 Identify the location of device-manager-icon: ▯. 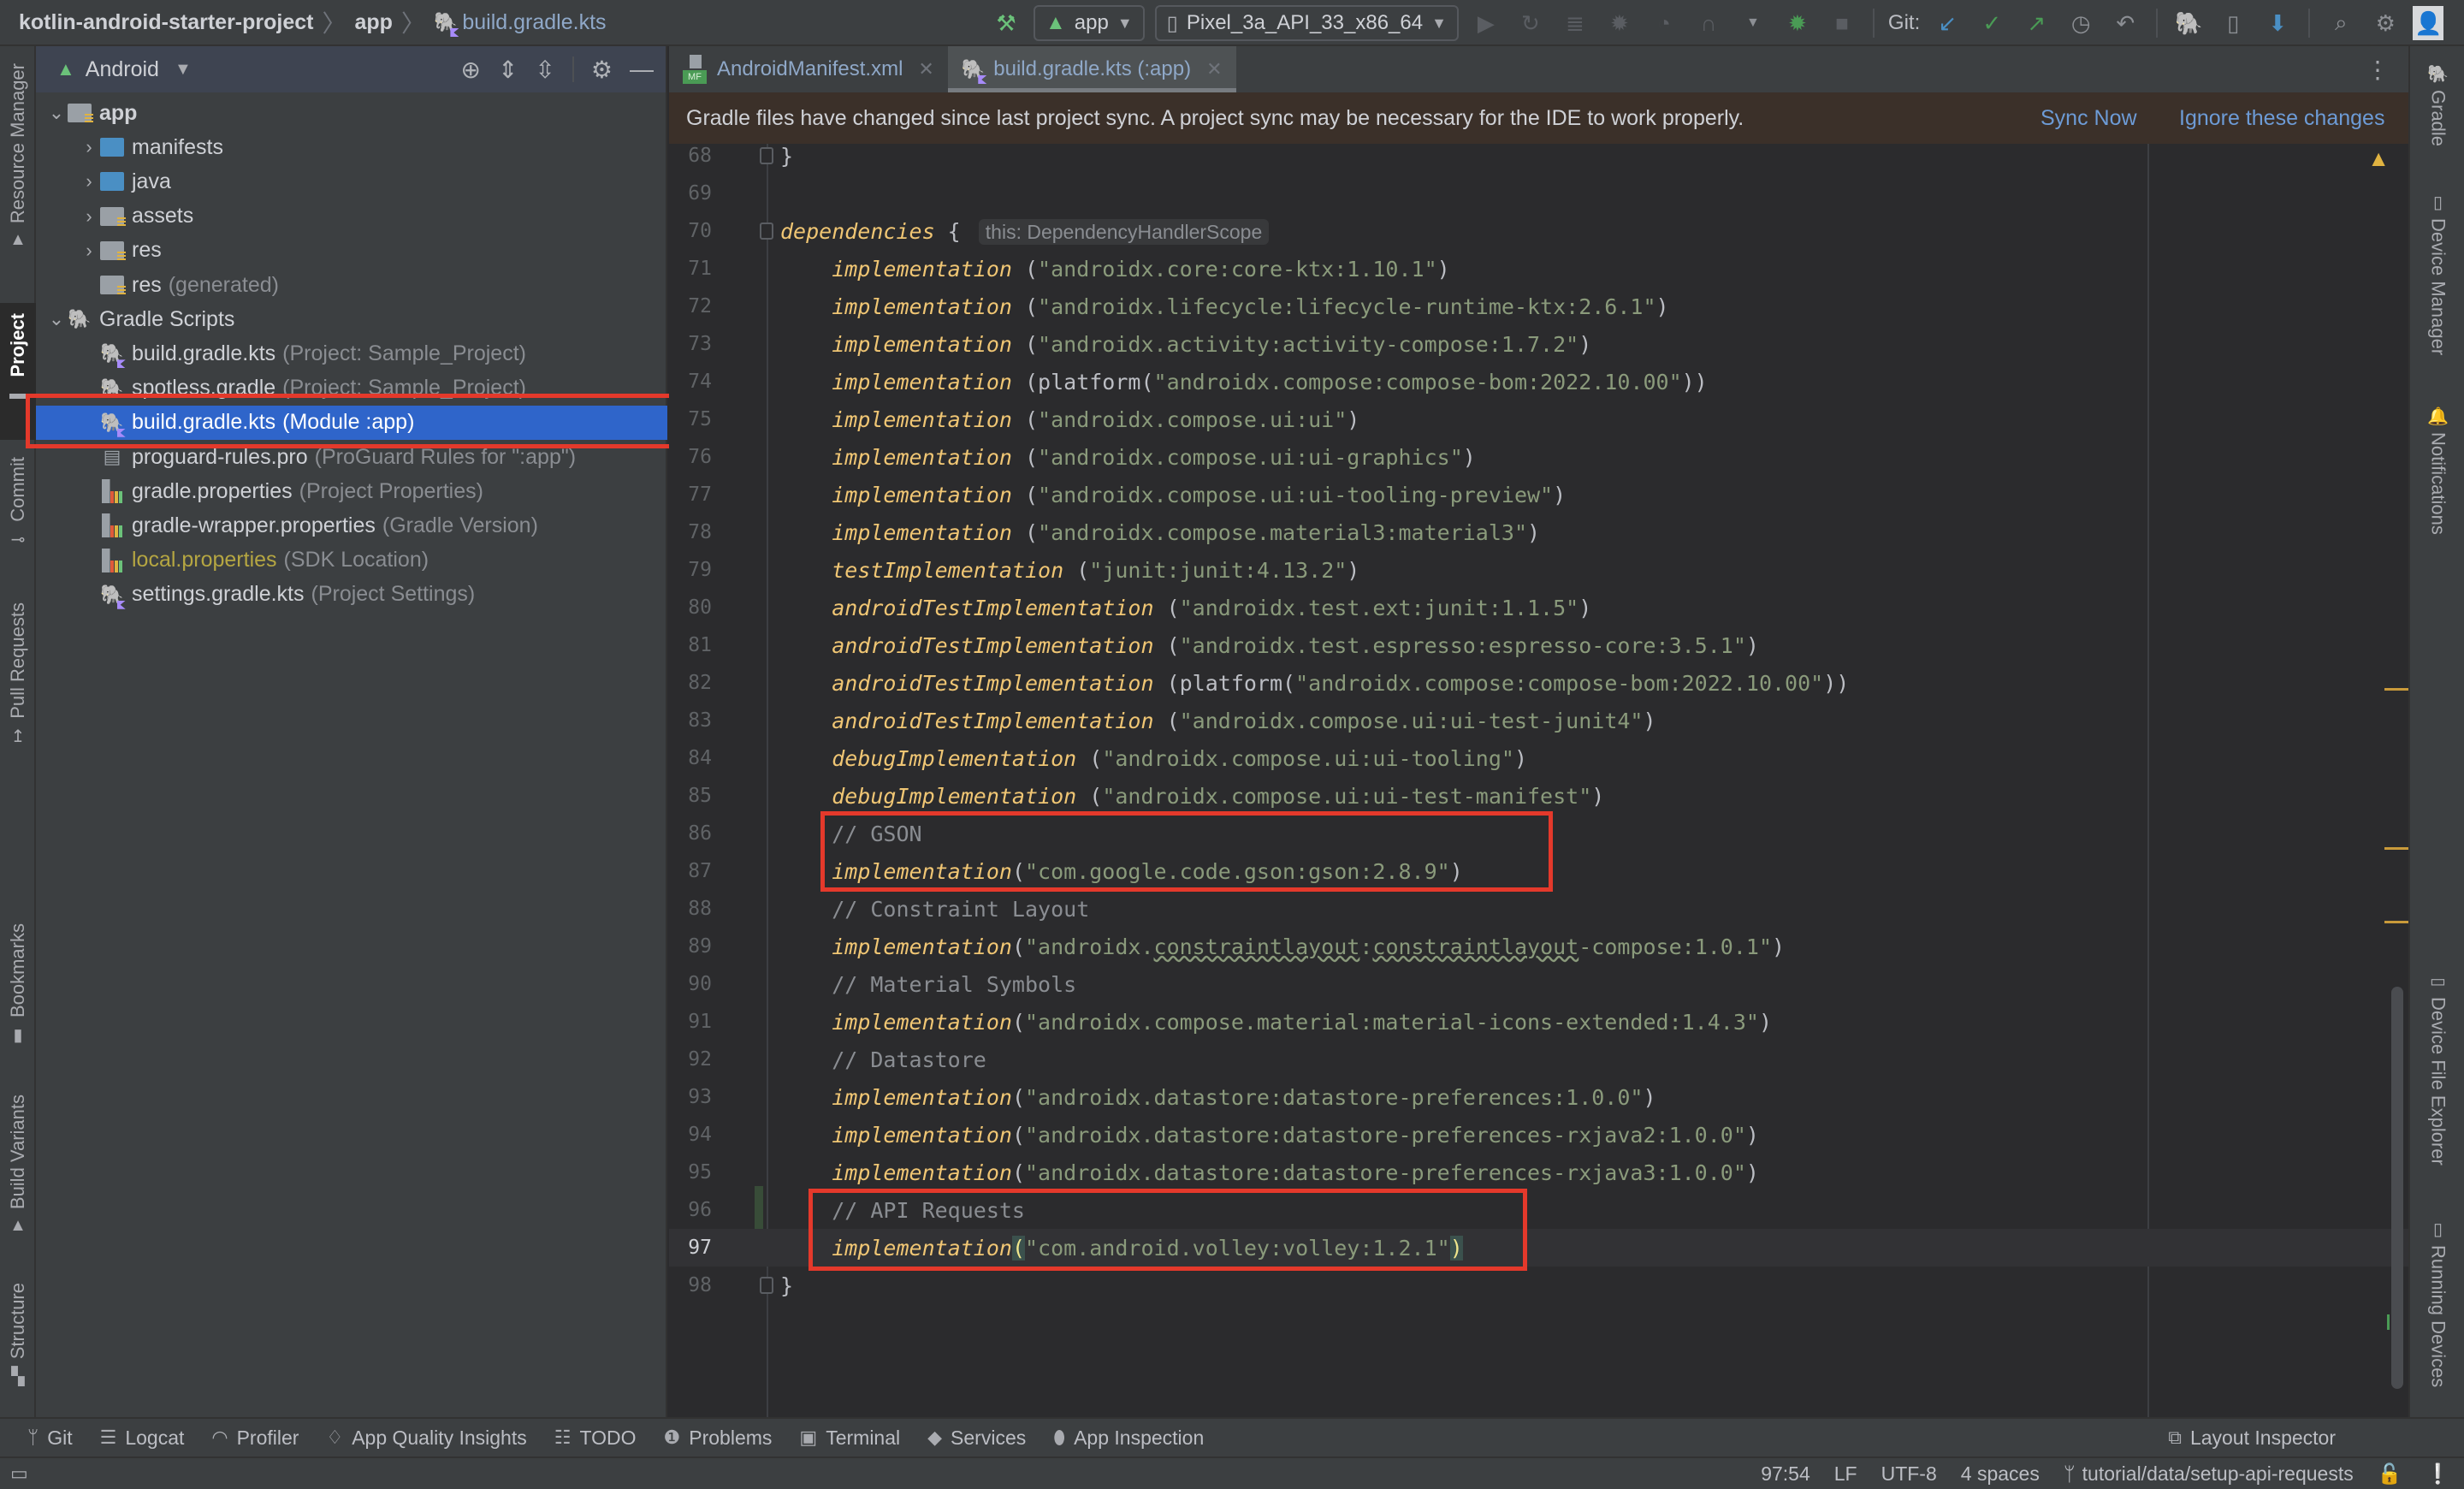
(2233, 23).